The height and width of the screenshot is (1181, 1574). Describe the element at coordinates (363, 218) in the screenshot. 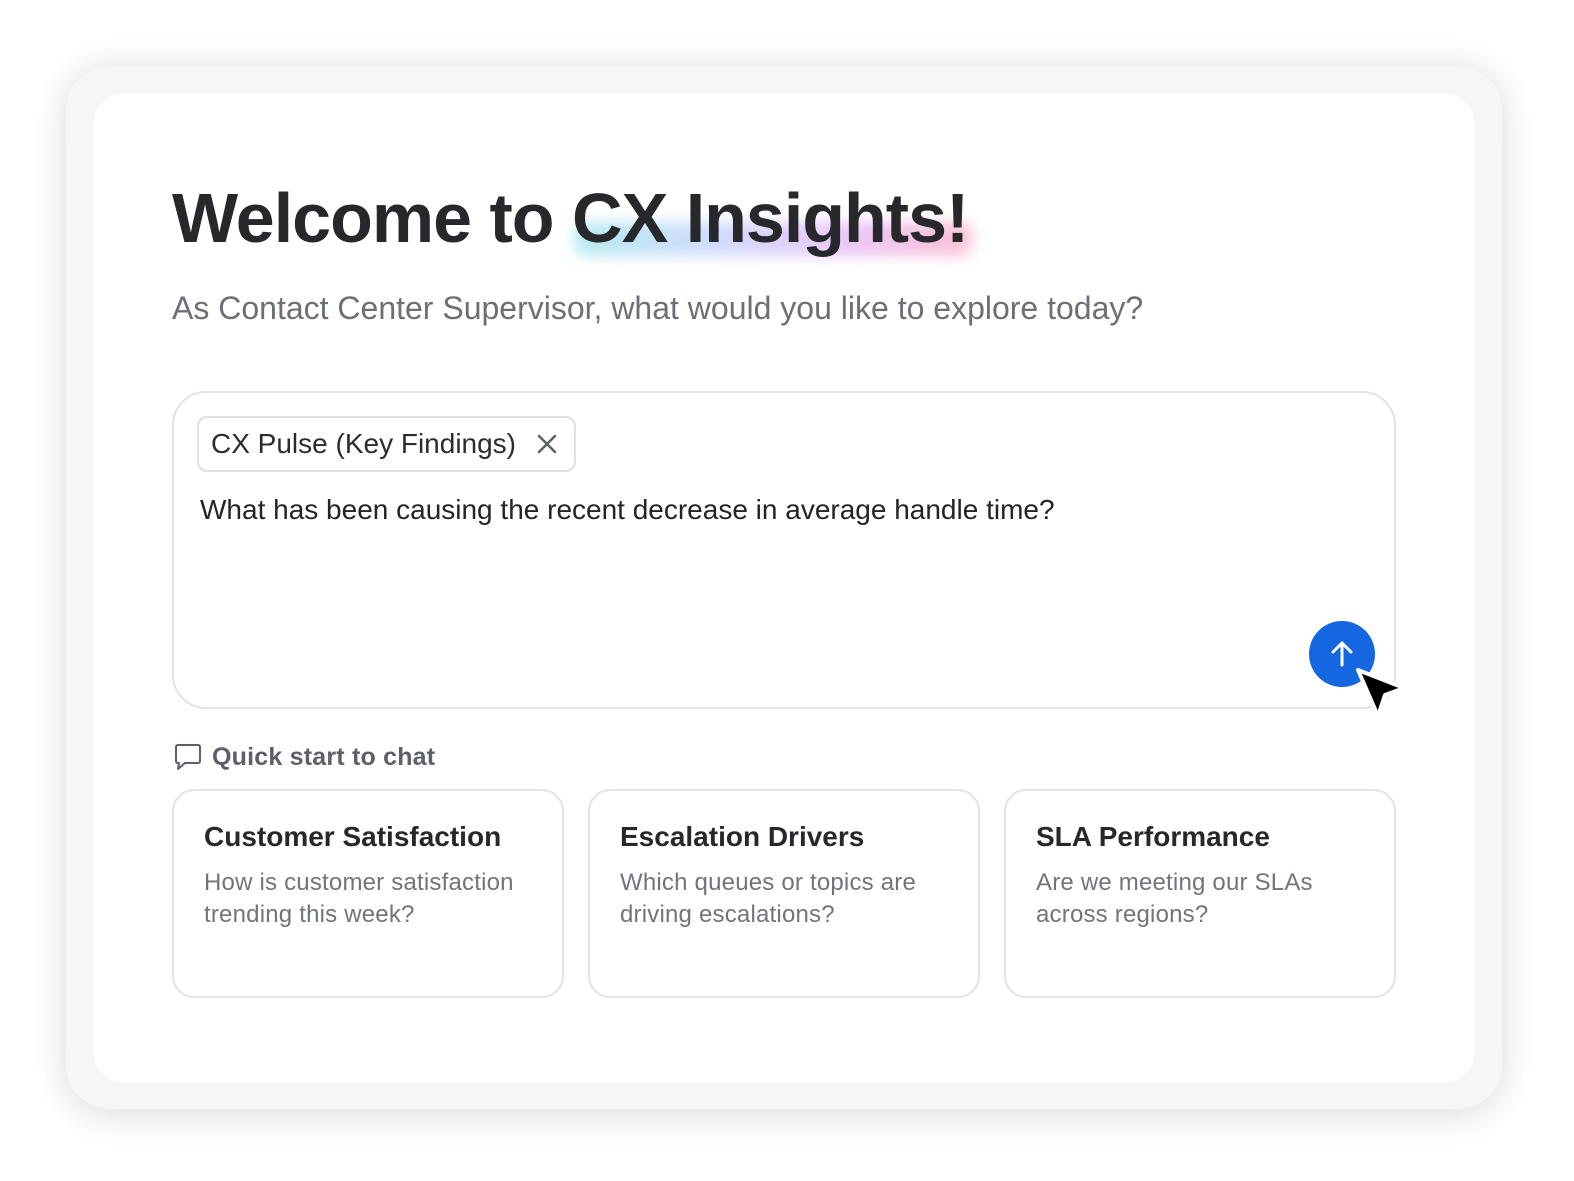

I see `title-prefix: Welcome to` at that location.